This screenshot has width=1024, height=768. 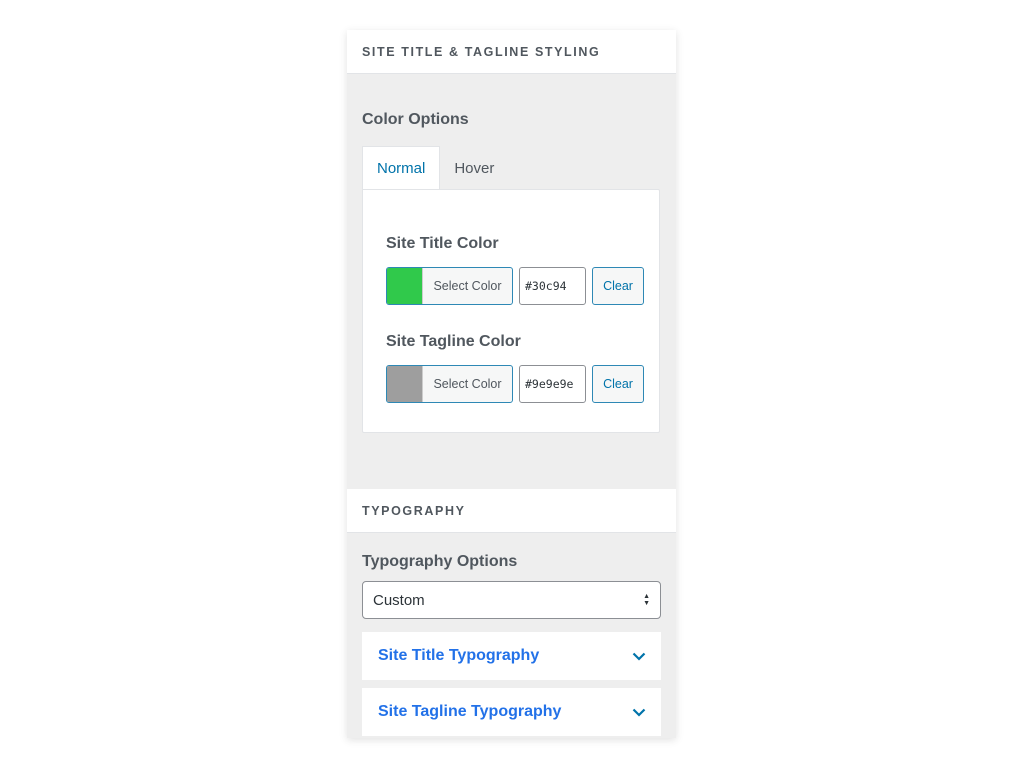 I want to click on section-header-typography: TYPOGRAPHY, so click(x=511, y=511).